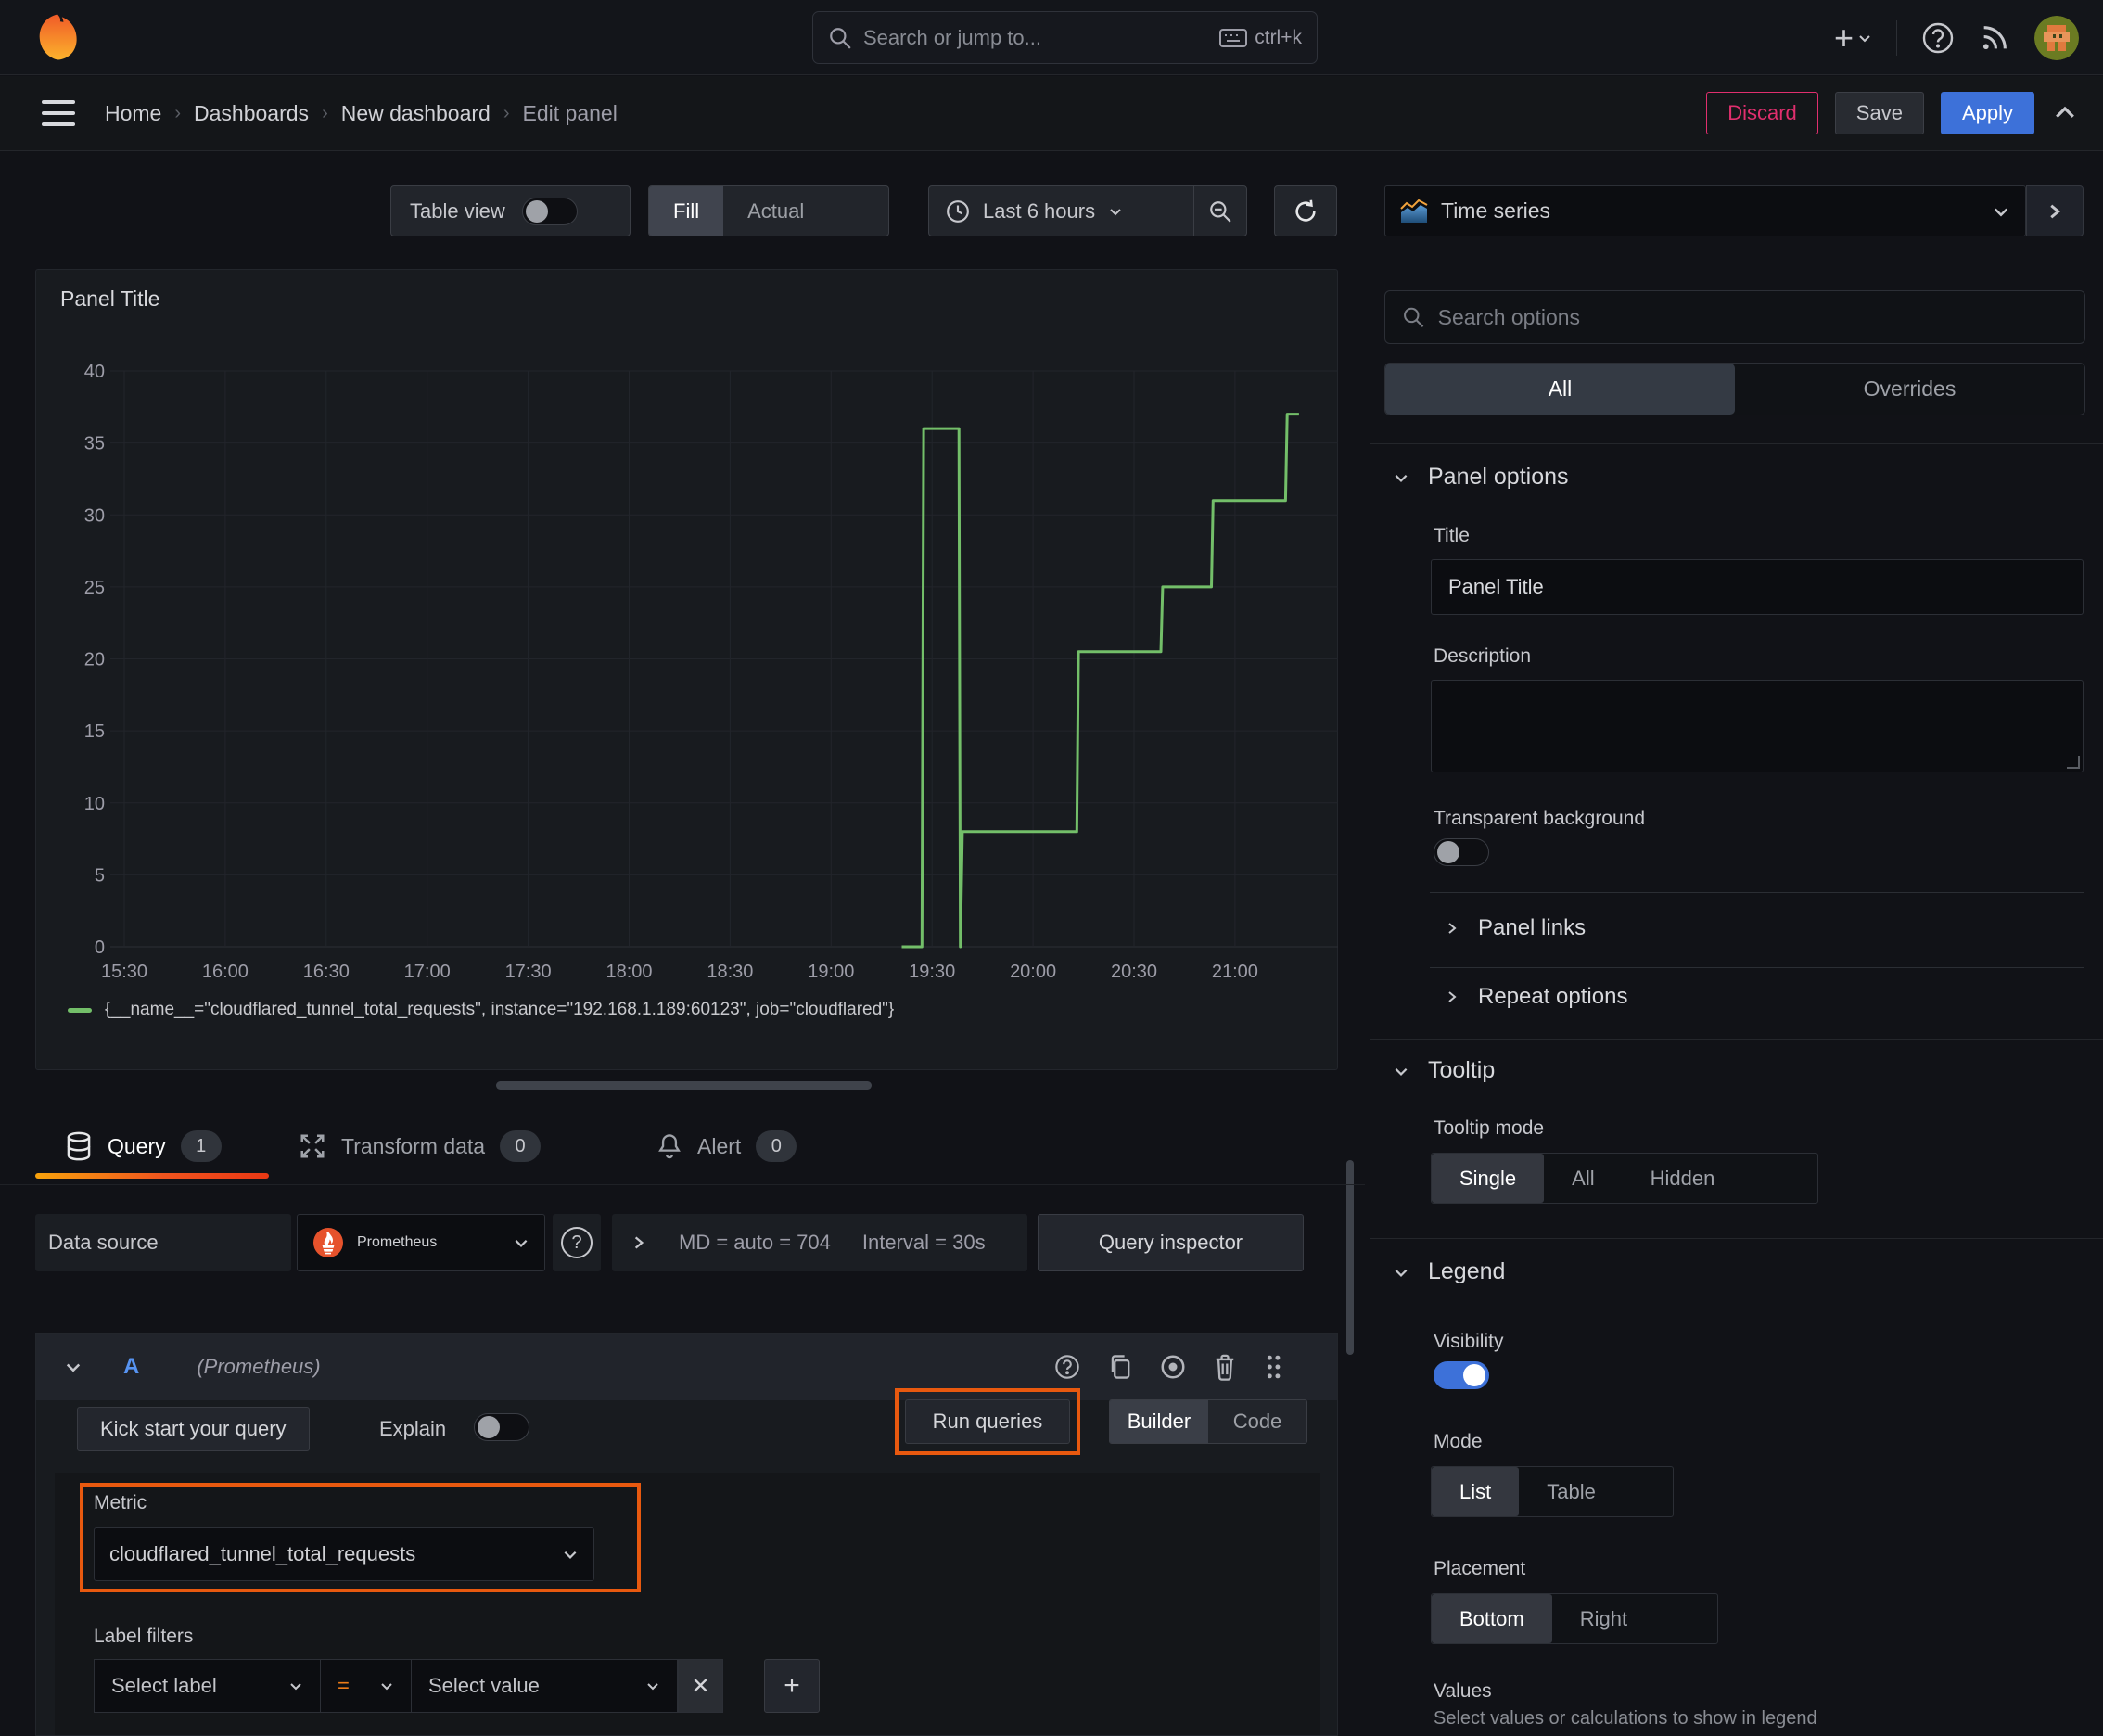 The width and height of the screenshot is (2103, 1736). What do you see at coordinates (100, 948) in the screenshot?
I see `svg-text: 0` at bounding box center [100, 948].